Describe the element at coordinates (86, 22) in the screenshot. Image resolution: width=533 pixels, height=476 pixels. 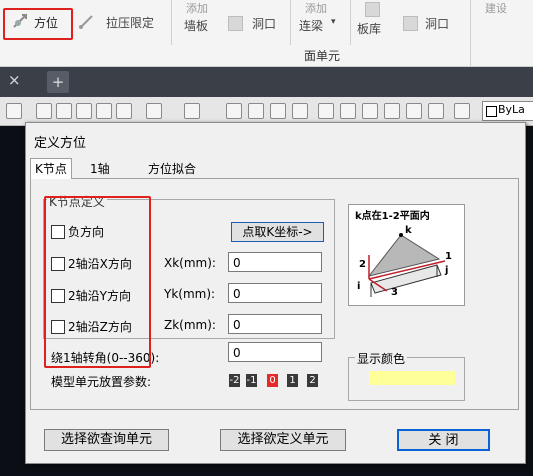
I see `tension-limit-icon` at that location.